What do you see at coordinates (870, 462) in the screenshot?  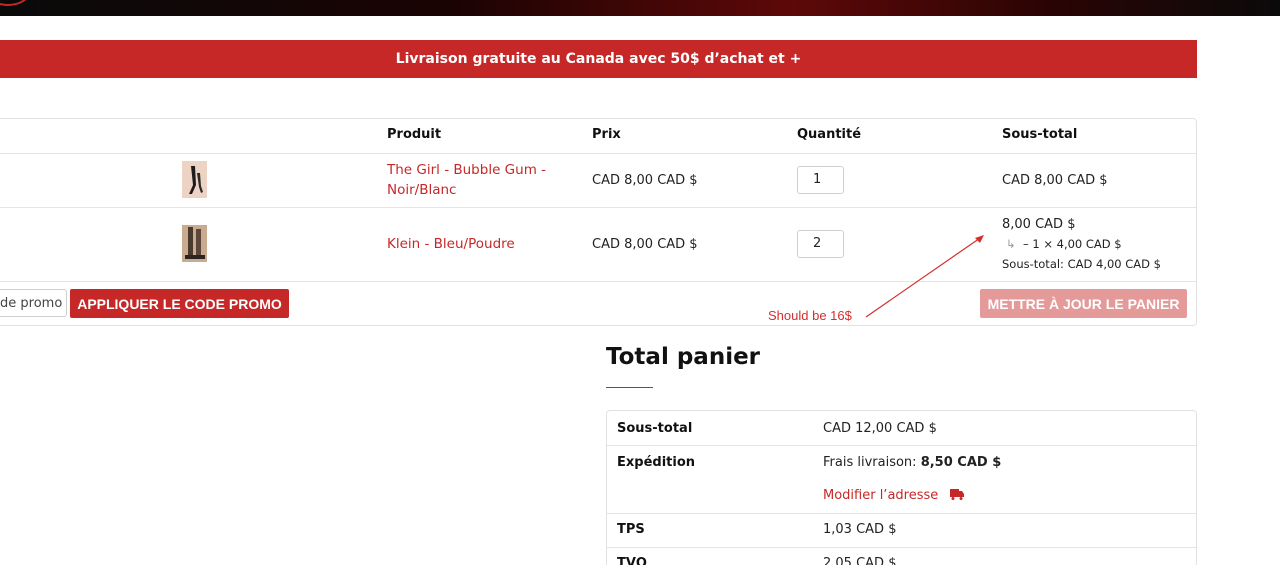 I see `shipping-method: Frais livraison:` at bounding box center [870, 462].